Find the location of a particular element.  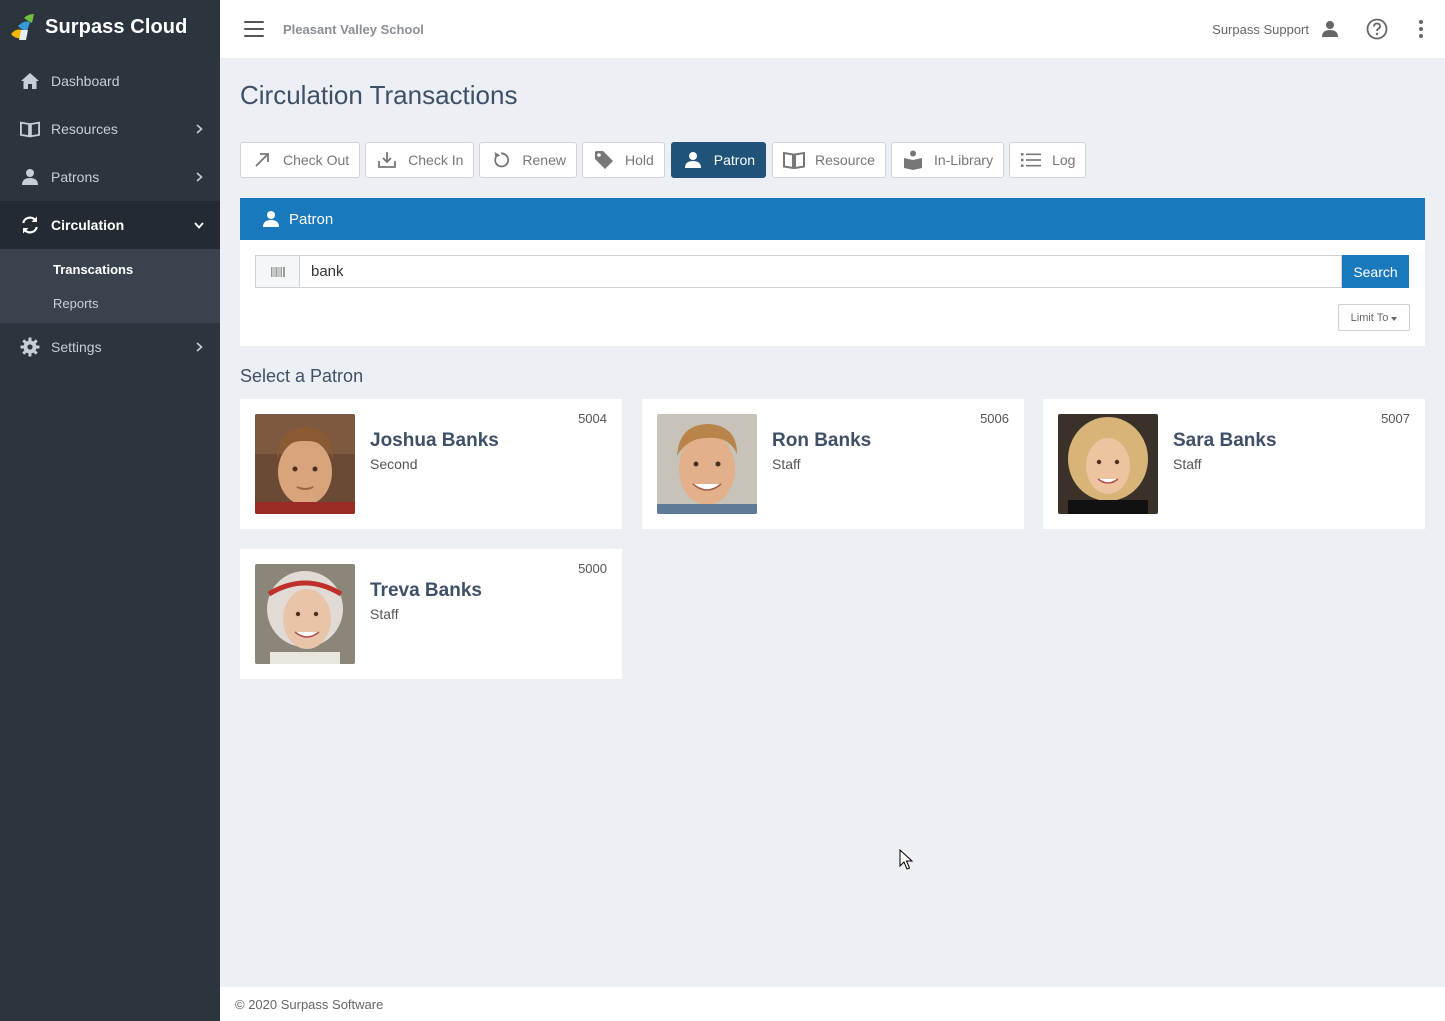

gear-icon is located at coordinates (30, 347).